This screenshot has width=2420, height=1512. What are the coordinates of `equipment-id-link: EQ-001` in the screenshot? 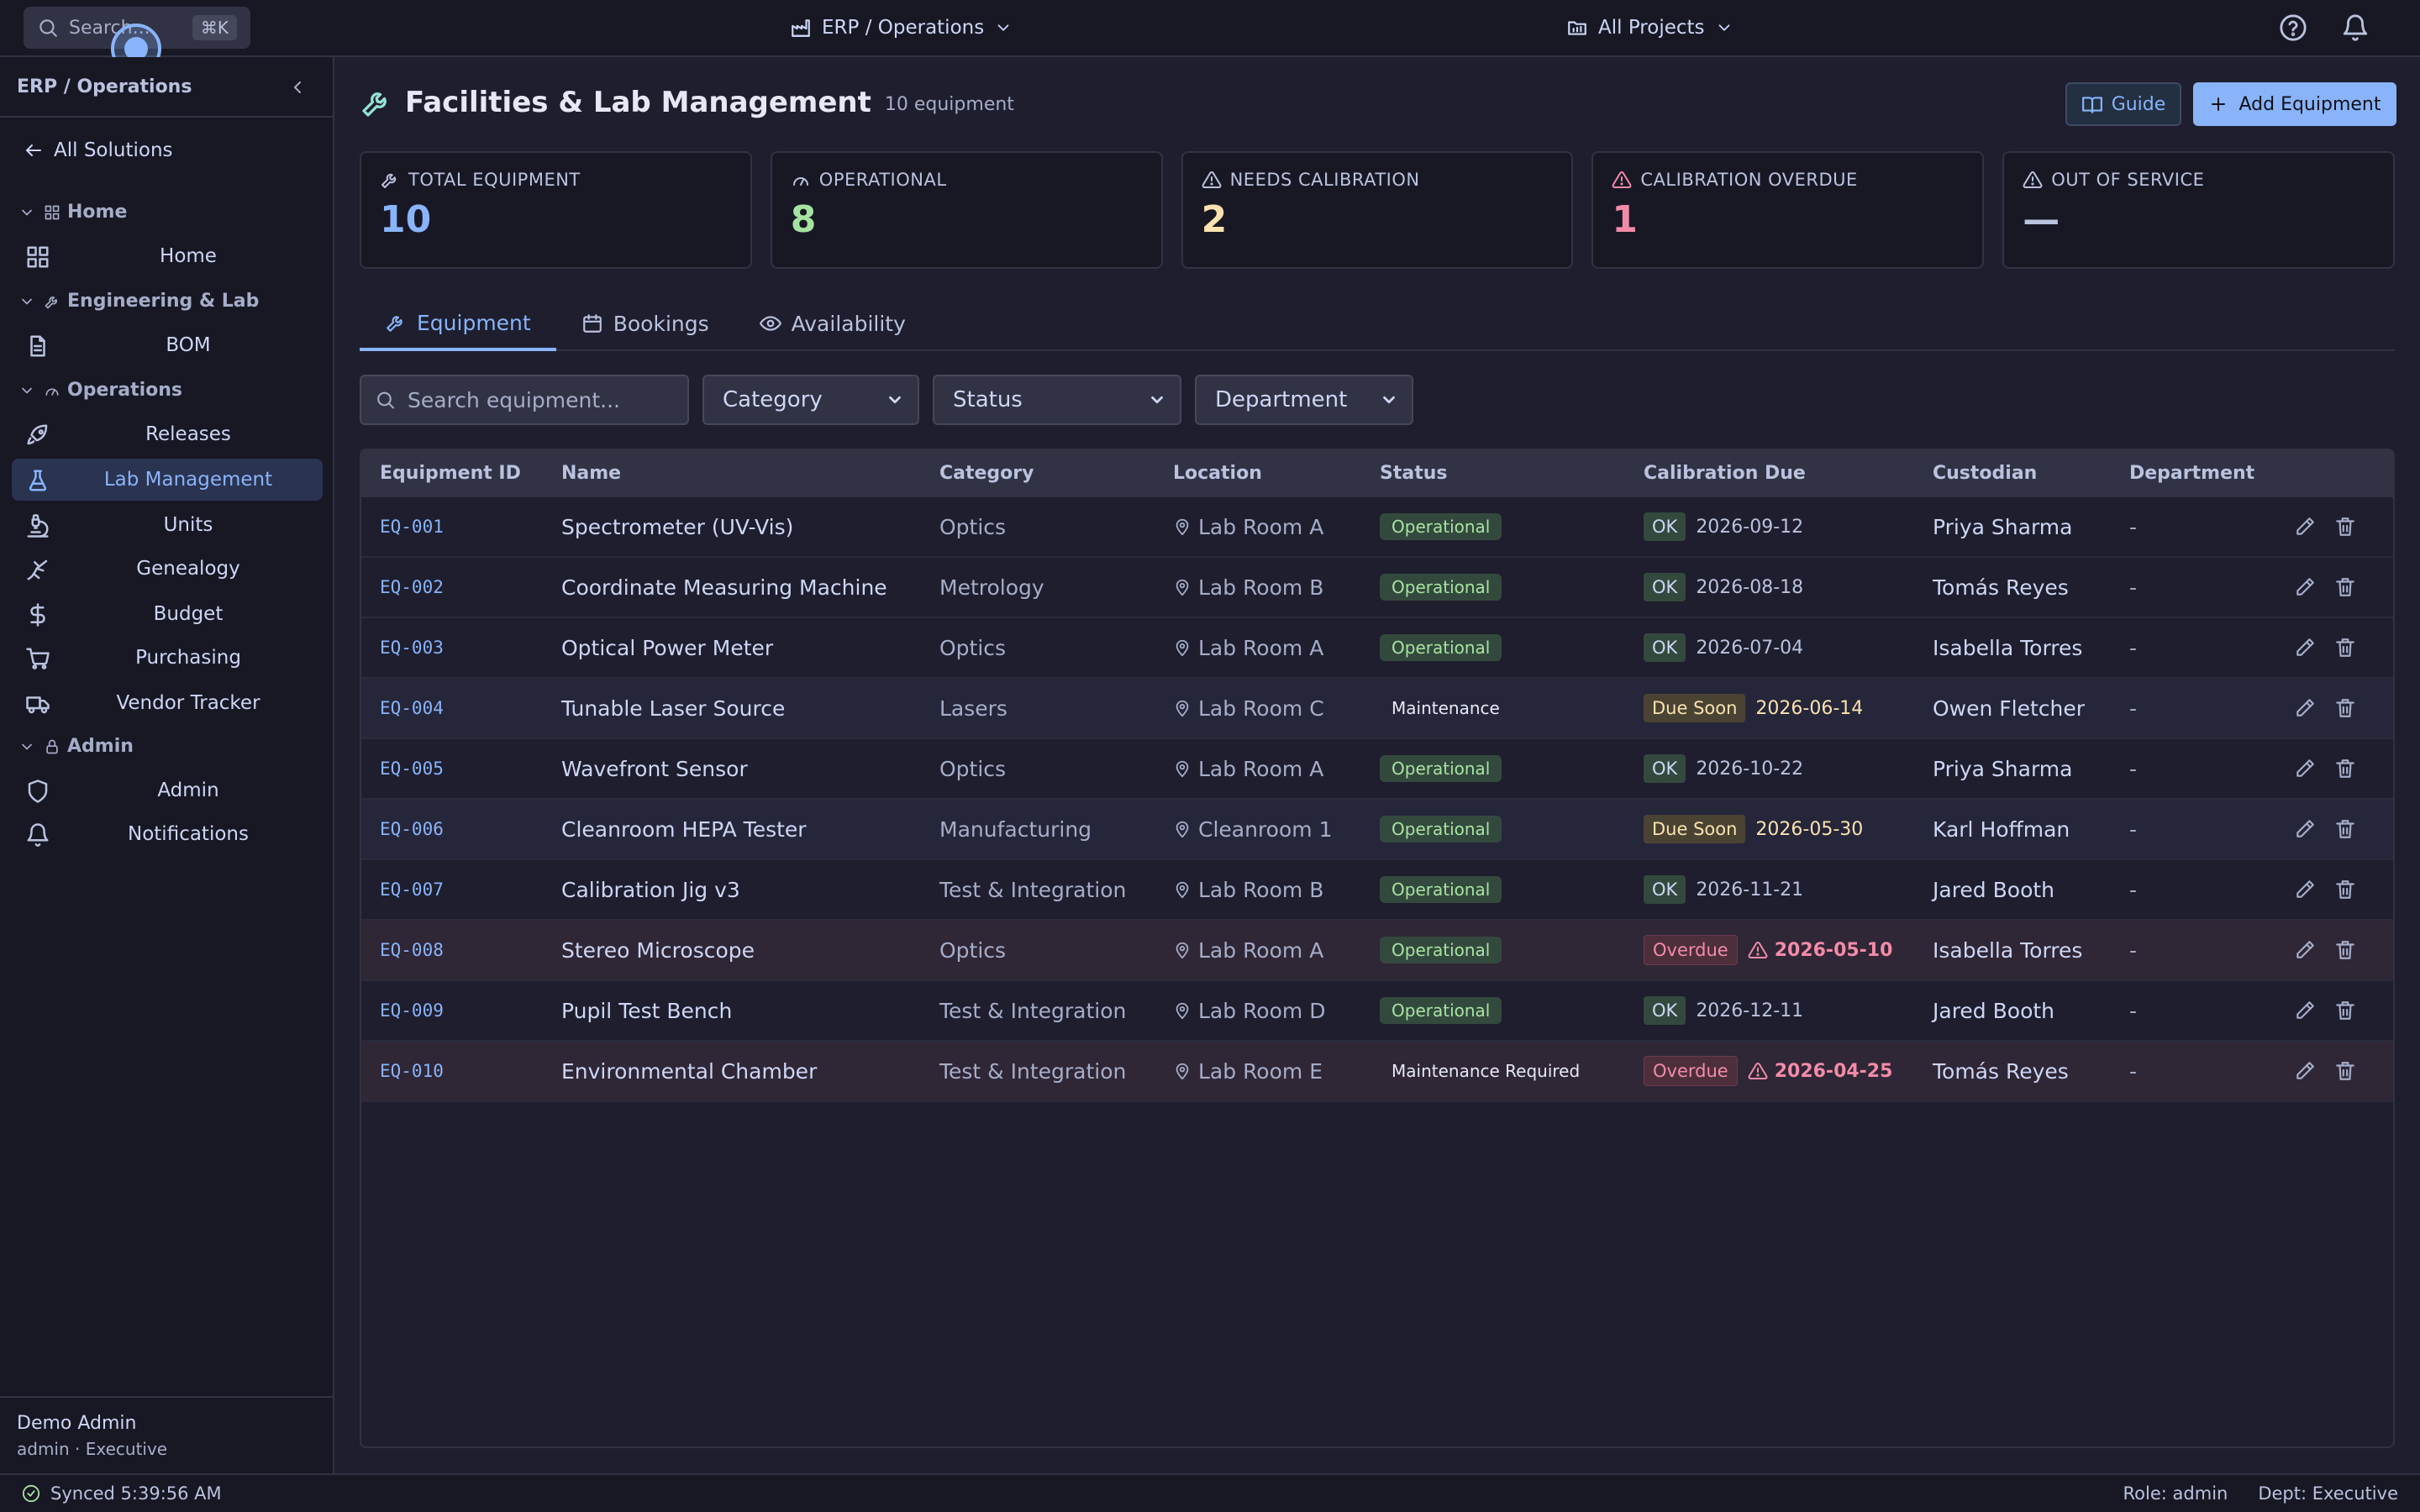 It's located at (412, 526).